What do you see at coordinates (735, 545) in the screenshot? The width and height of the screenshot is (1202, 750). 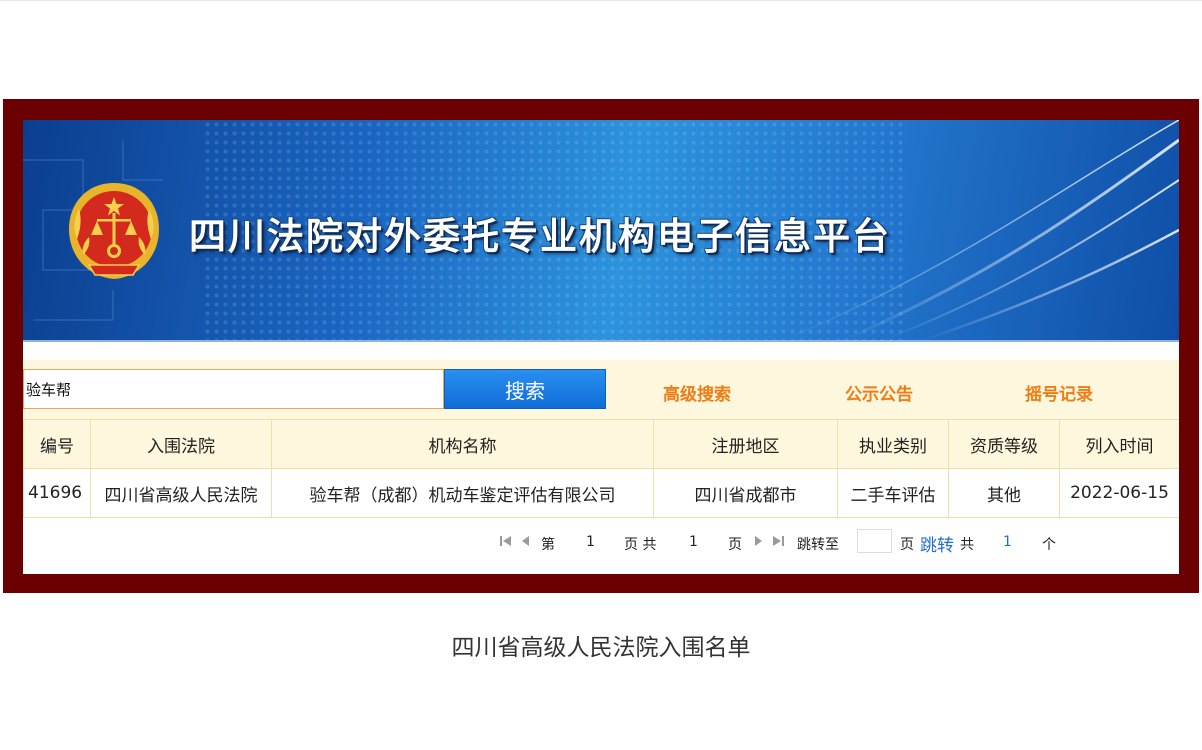 I see `page-unit-label: 页` at bounding box center [735, 545].